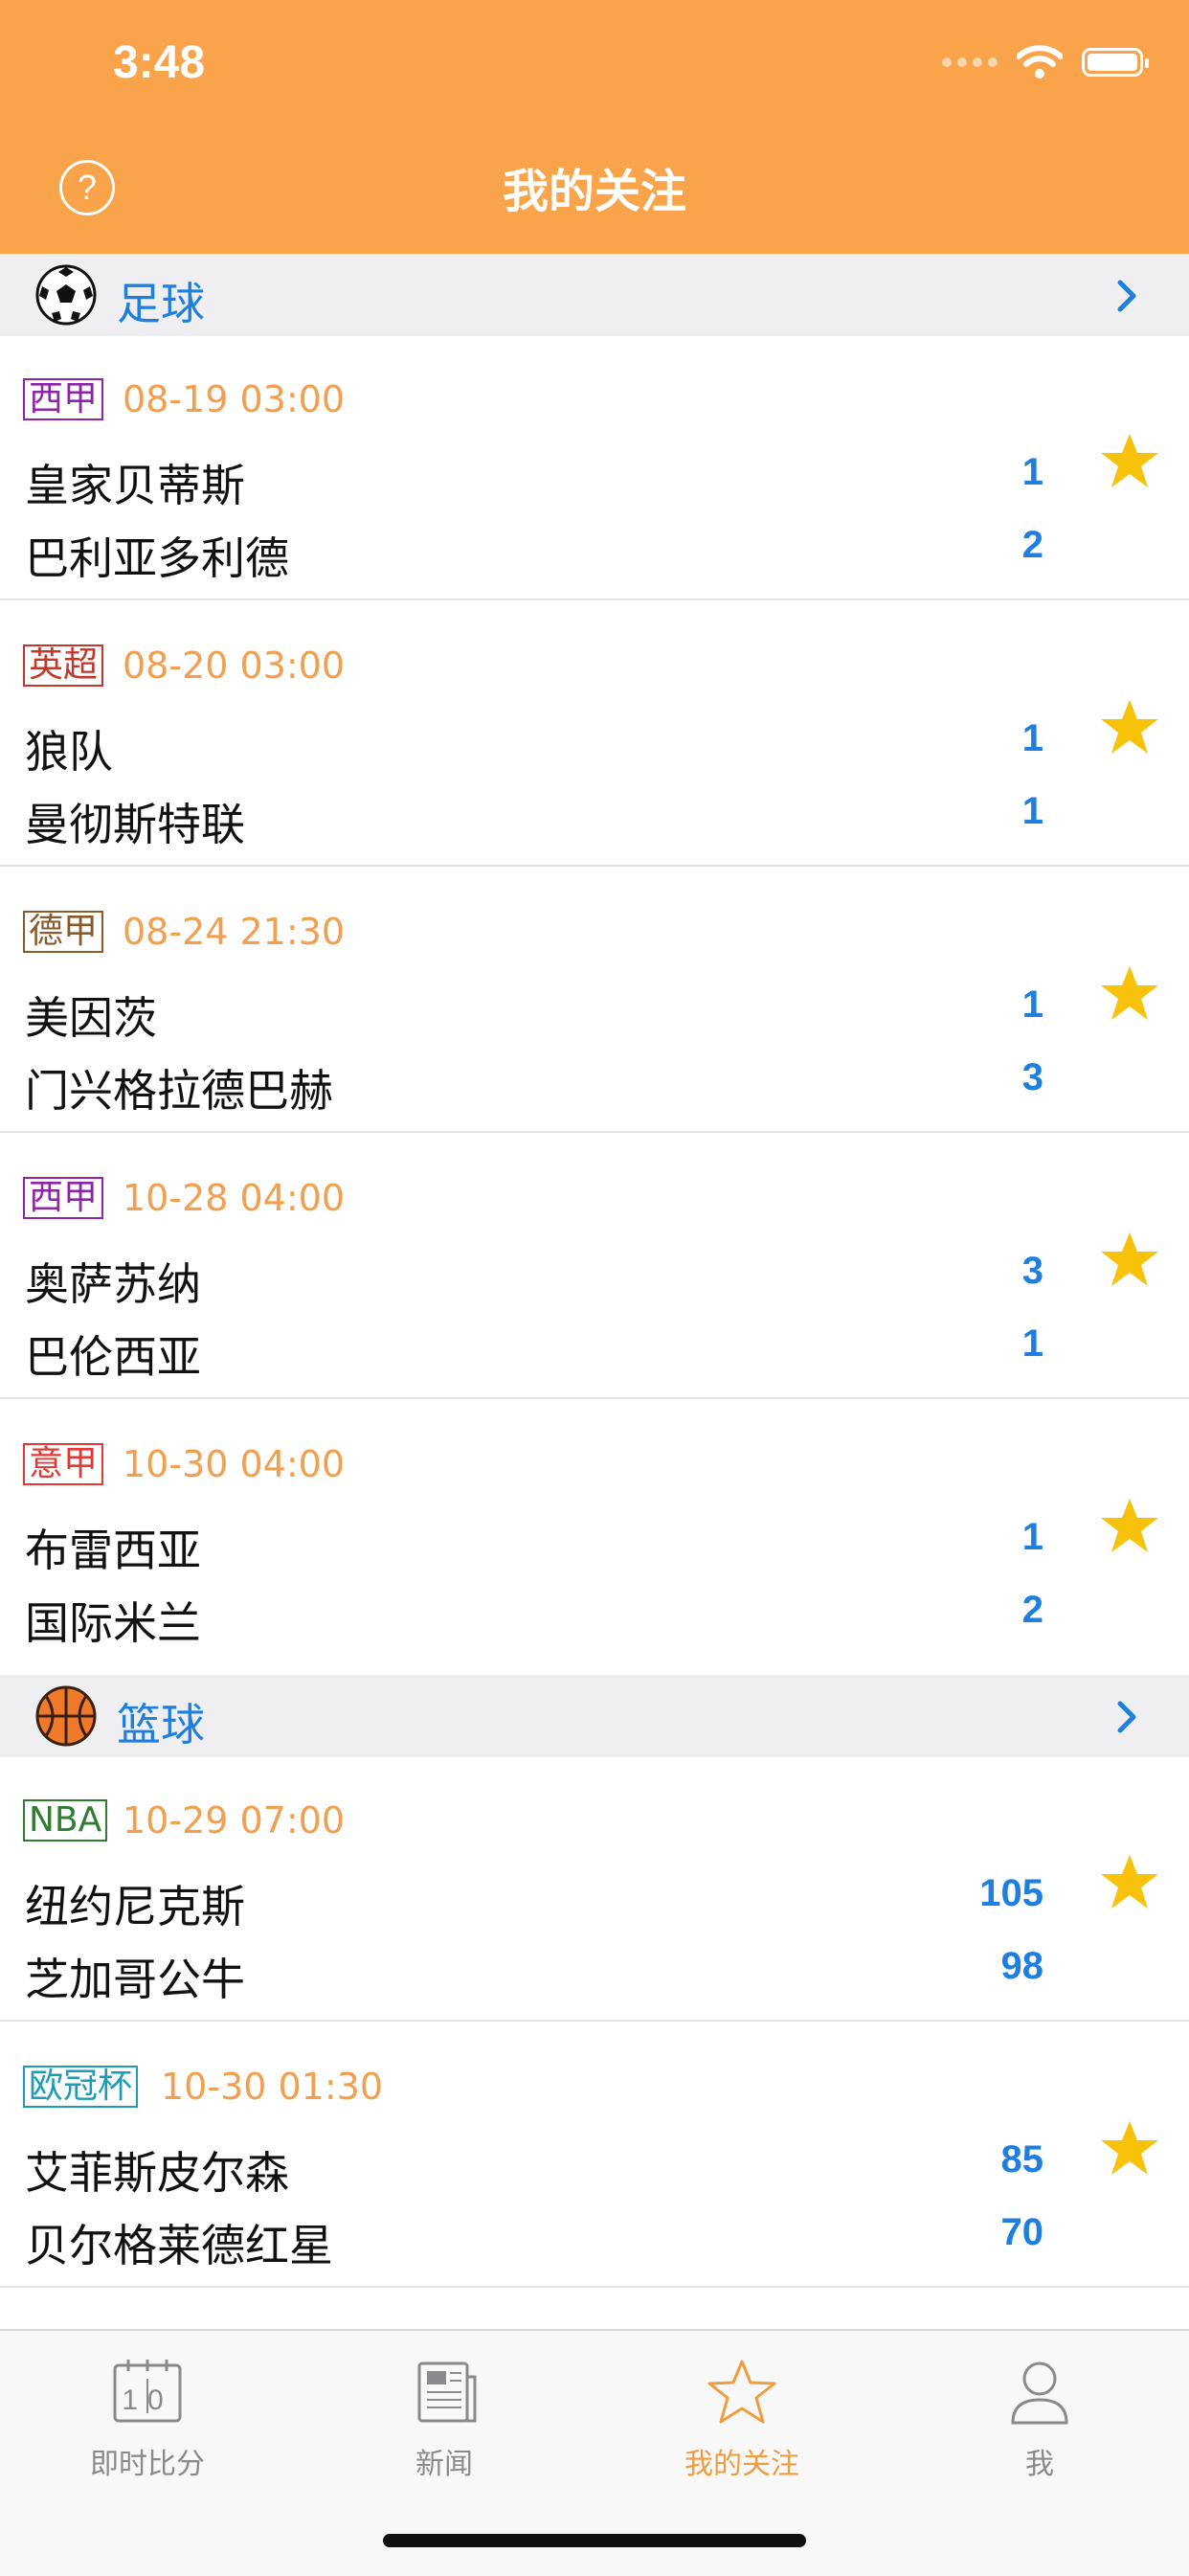 This screenshot has width=1189, height=2576. I want to click on calendar-score-icon: 10, so click(147, 2391).